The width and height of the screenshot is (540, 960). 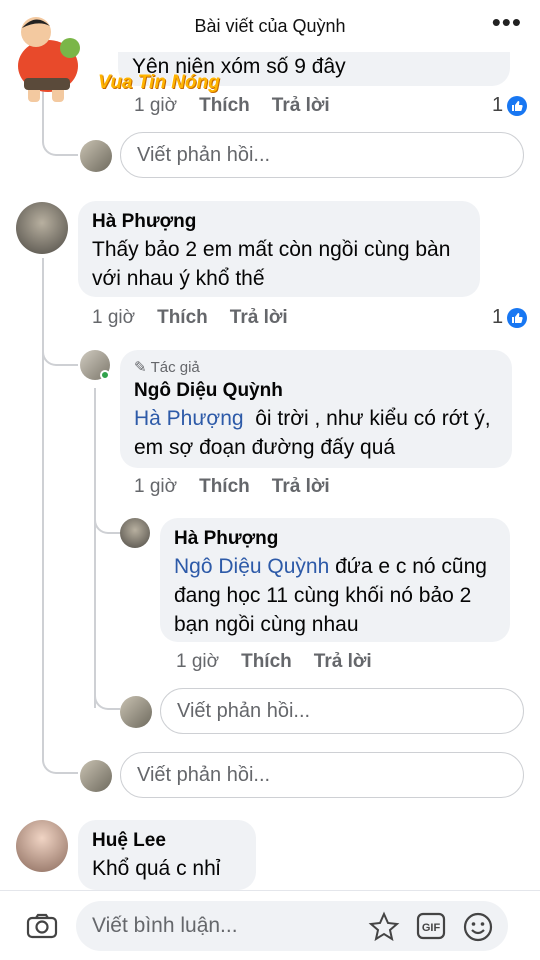 What do you see at coordinates (167, 855) in the screenshot?
I see `comment-bubble: Huệ Lee Khổ quá c nhỉ` at bounding box center [167, 855].